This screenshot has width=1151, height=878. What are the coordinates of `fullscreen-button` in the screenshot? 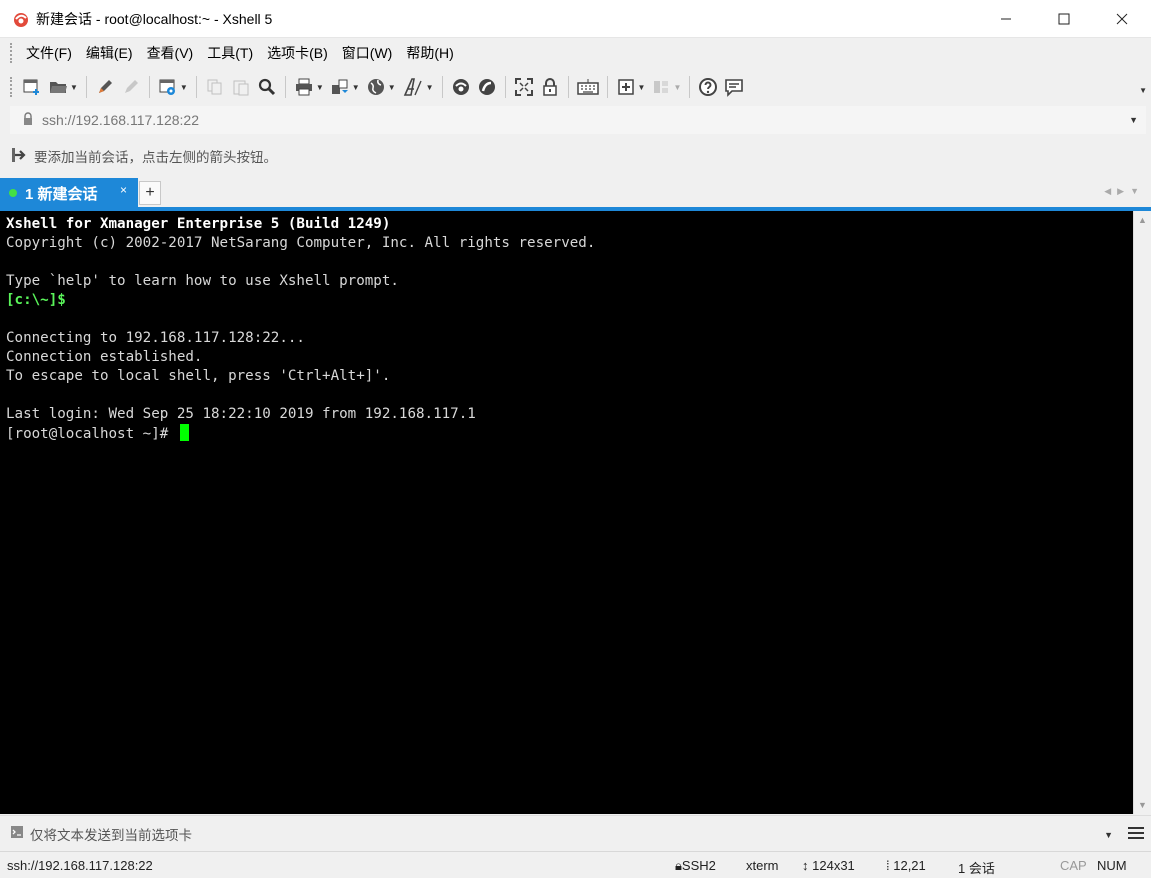 It's located at (524, 87).